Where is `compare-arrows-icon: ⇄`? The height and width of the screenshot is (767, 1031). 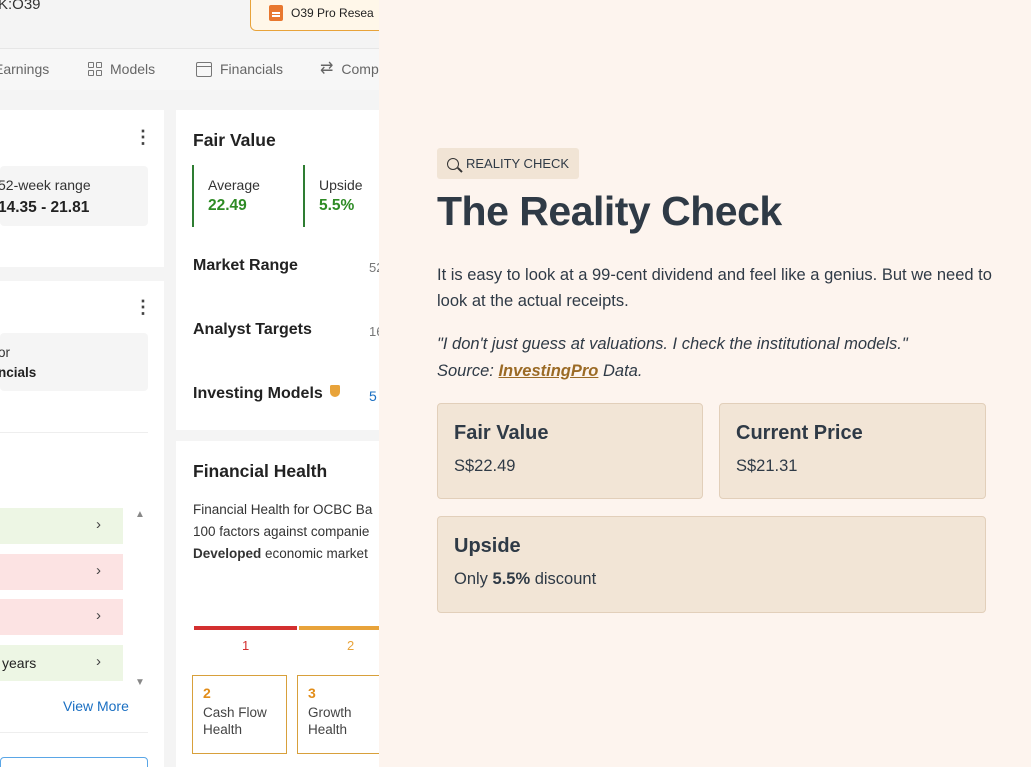
compare-arrows-icon: ⇄ is located at coordinates (327, 68).